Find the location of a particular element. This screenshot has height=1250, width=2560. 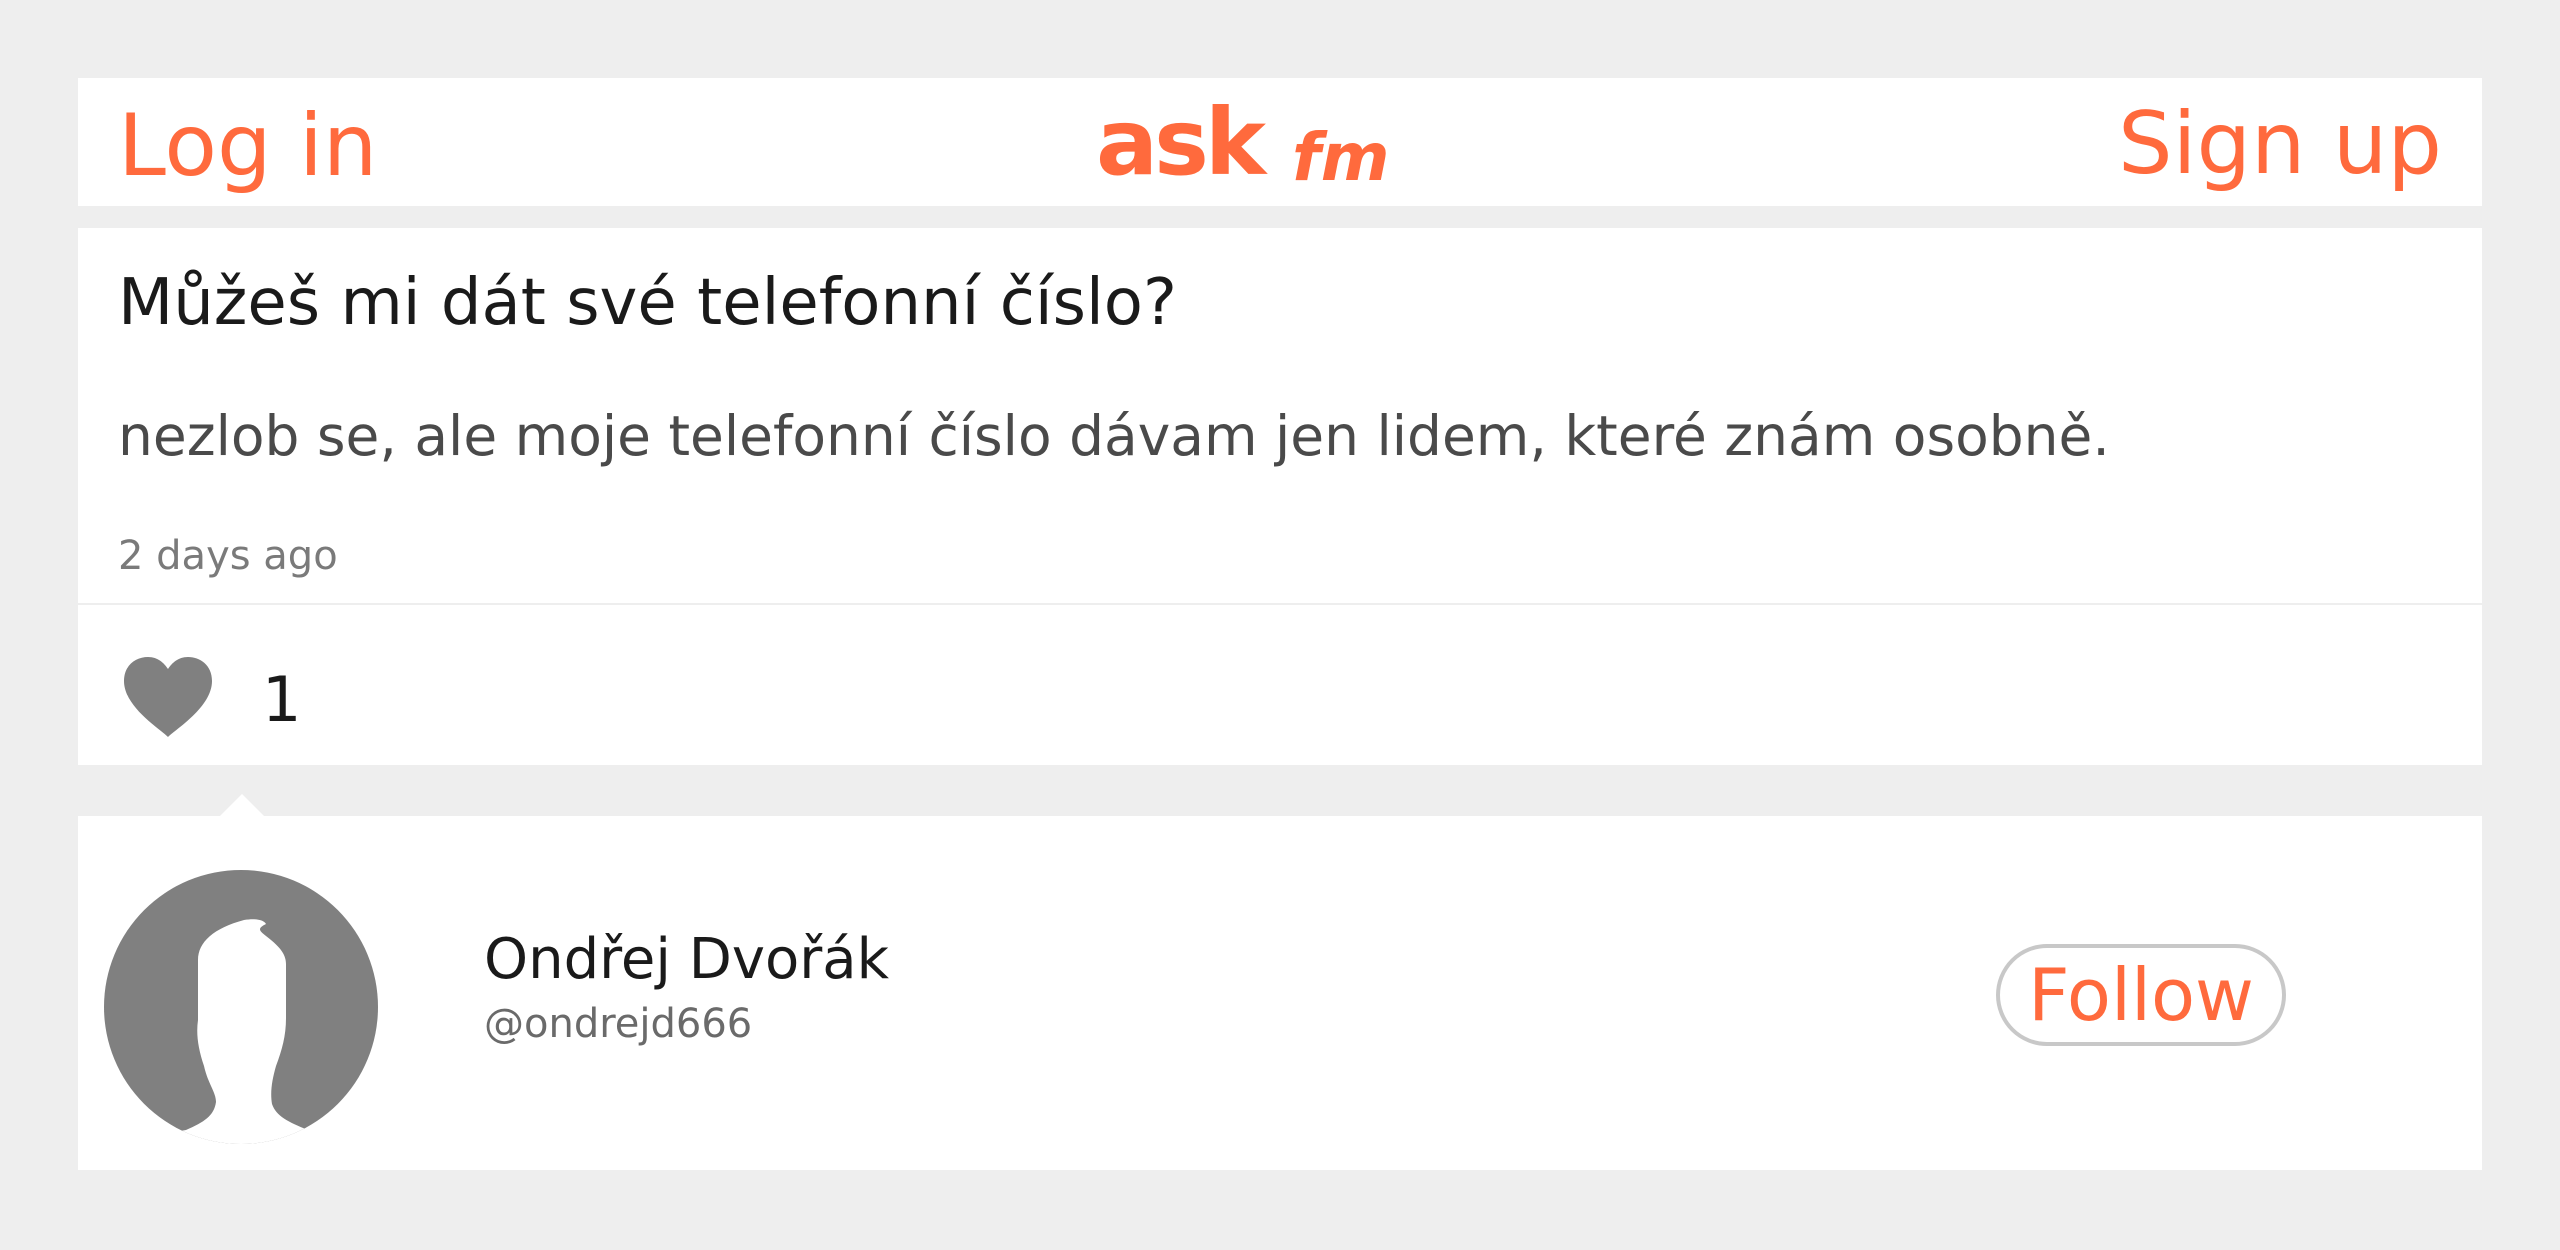

askfm-logo: ask fm is located at coordinates (1251, 148).